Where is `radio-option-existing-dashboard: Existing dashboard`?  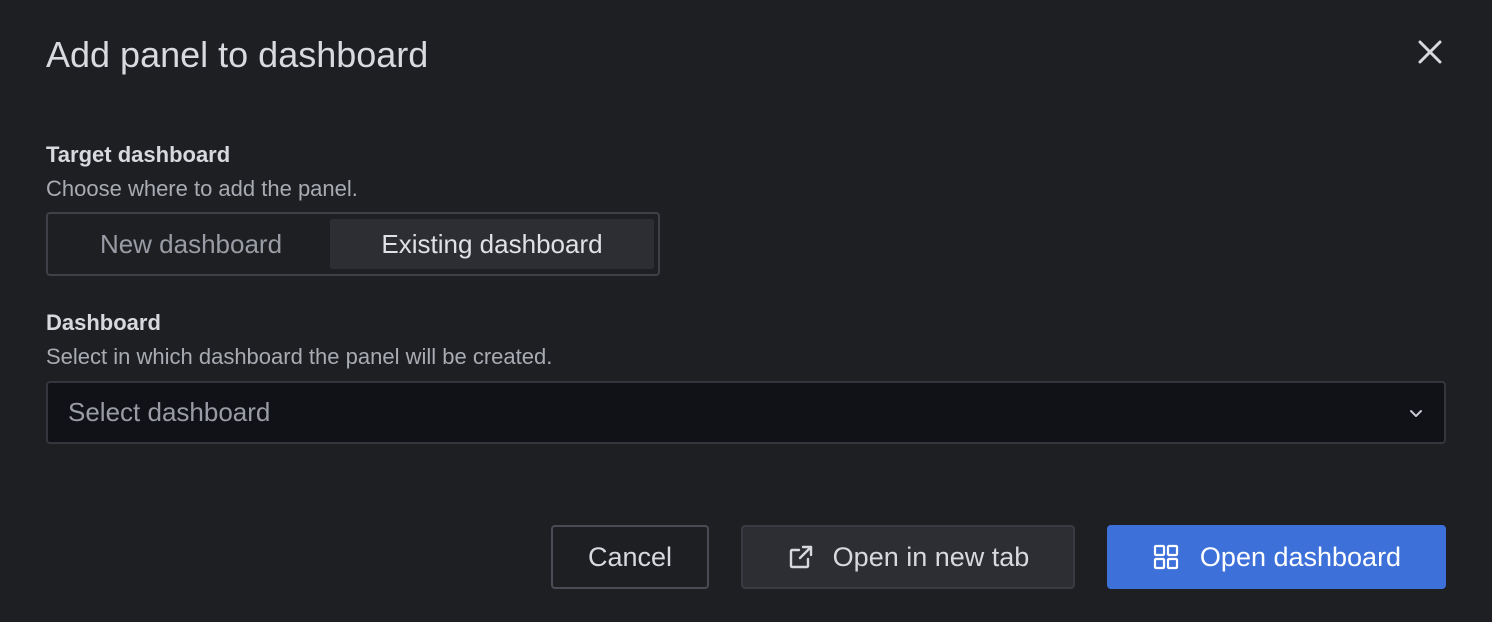 radio-option-existing-dashboard: Existing dashboard is located at coordinates (492, 244).